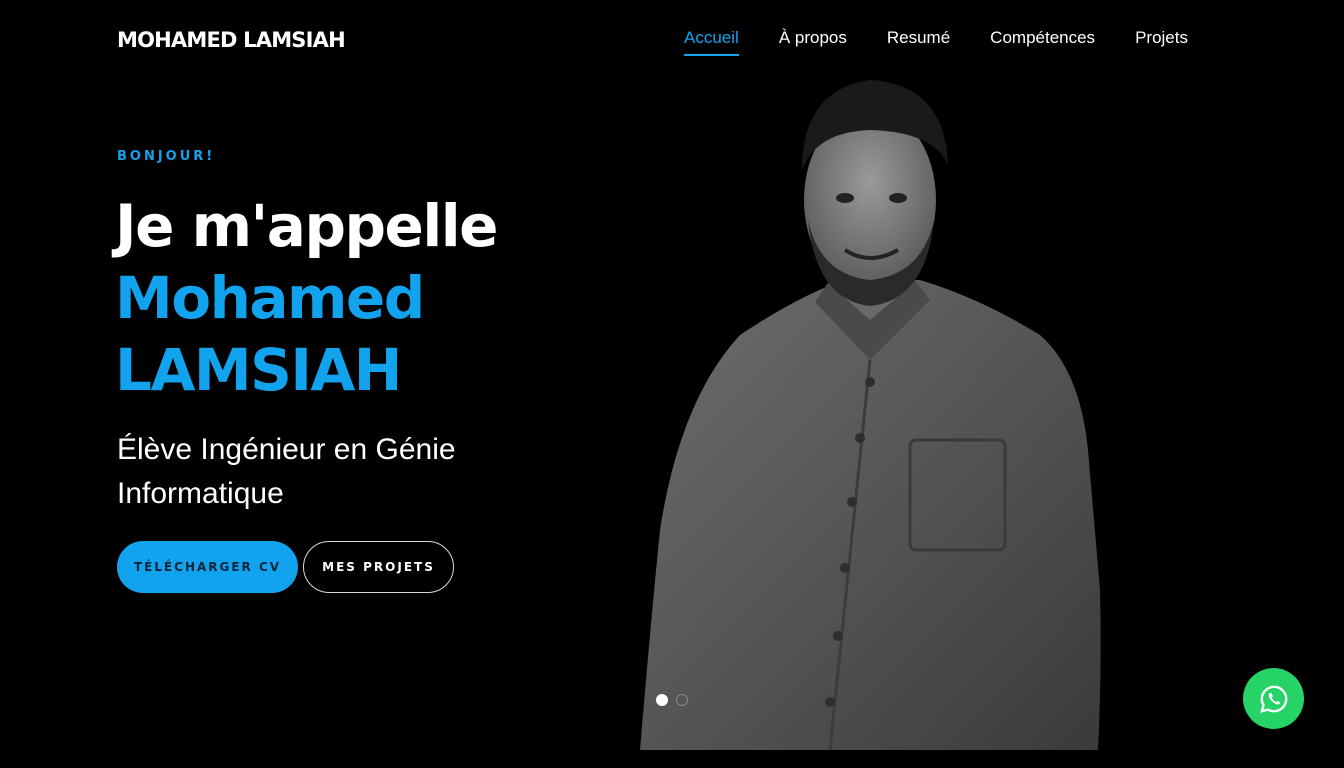  What do you see at coordinates (378, 567) in the screenshot?
I see `my-projects-button: MES PROJETS` at bounding box center [378, 567].